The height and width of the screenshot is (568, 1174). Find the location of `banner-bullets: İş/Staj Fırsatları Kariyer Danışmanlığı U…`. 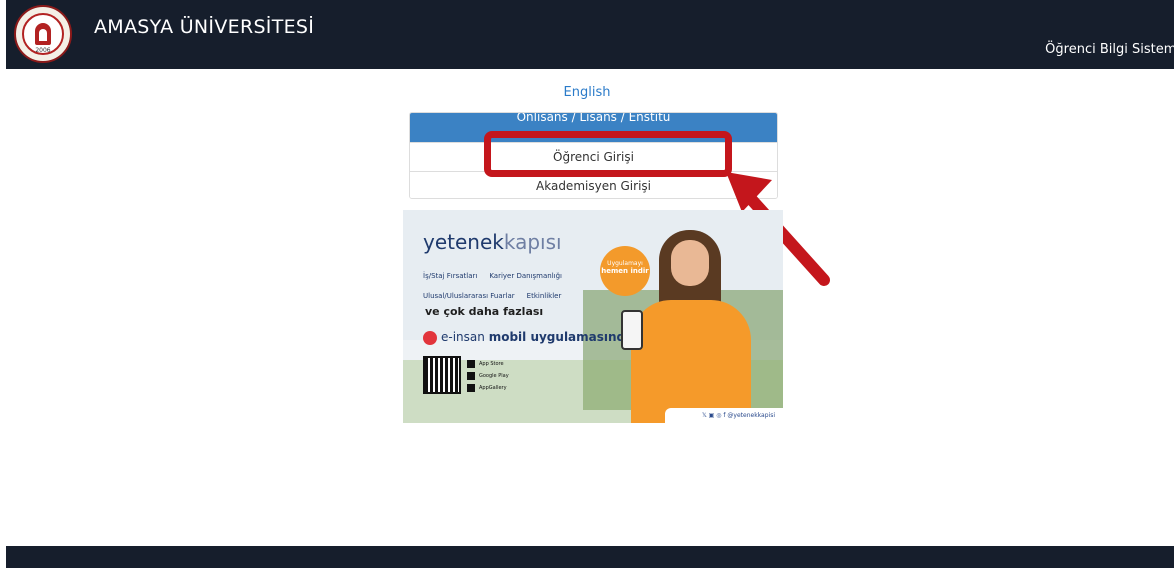

banner-bullets: İş/Staj Fırsatları Kariyer Danışmanlığı U… is located at coordinates (498, 286).